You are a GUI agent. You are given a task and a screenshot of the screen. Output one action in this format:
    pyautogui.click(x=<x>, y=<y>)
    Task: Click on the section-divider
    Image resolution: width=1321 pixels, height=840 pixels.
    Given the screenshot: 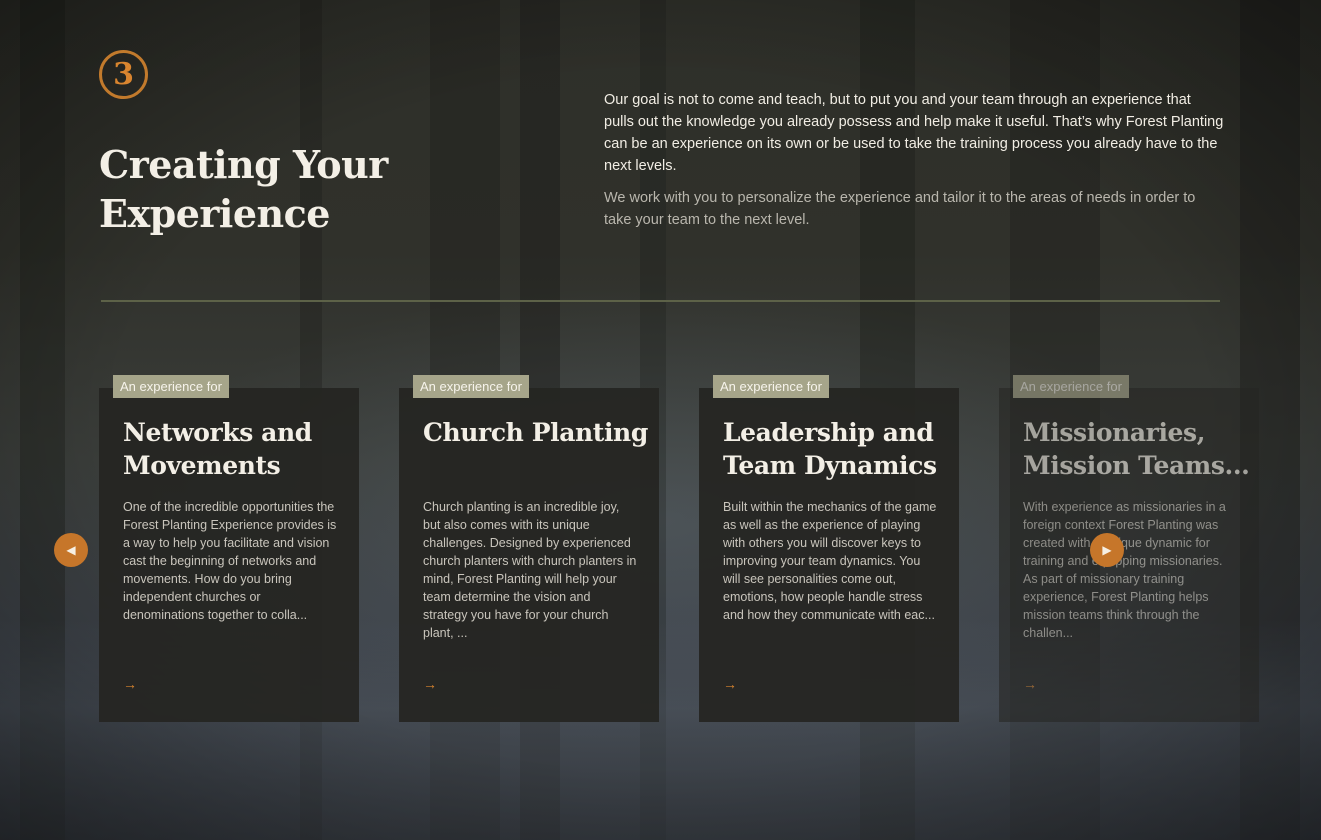 What is the action you would take?
    pyautogui.click(x=660, y=301)
    